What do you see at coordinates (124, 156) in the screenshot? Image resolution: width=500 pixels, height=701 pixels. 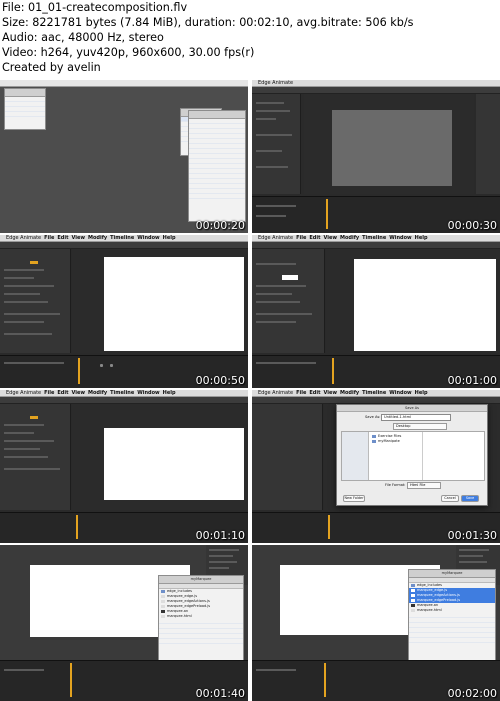 I see `thumbnail-1: 00:00:20` at bounding box center [124, 156].